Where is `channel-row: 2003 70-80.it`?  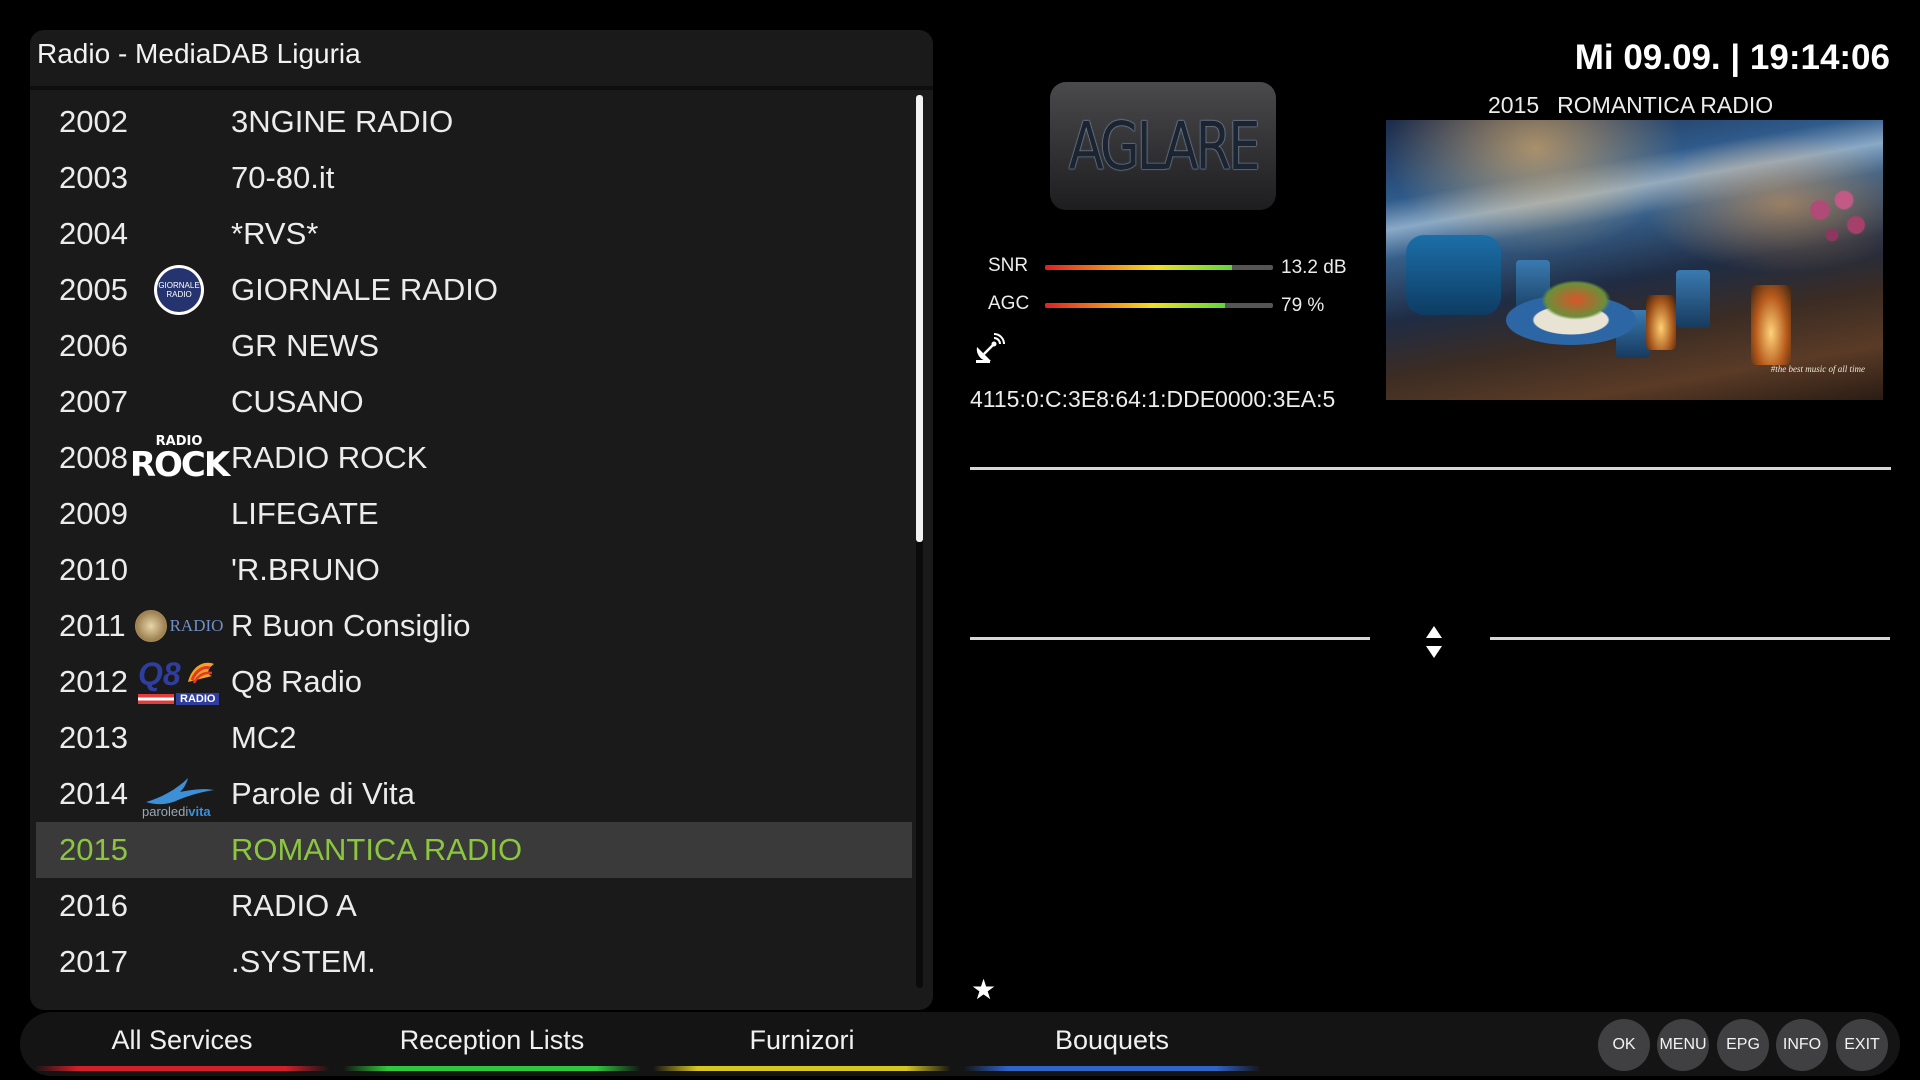
channel-row: 2003 70-80.it is located at coordinates (474, 178).